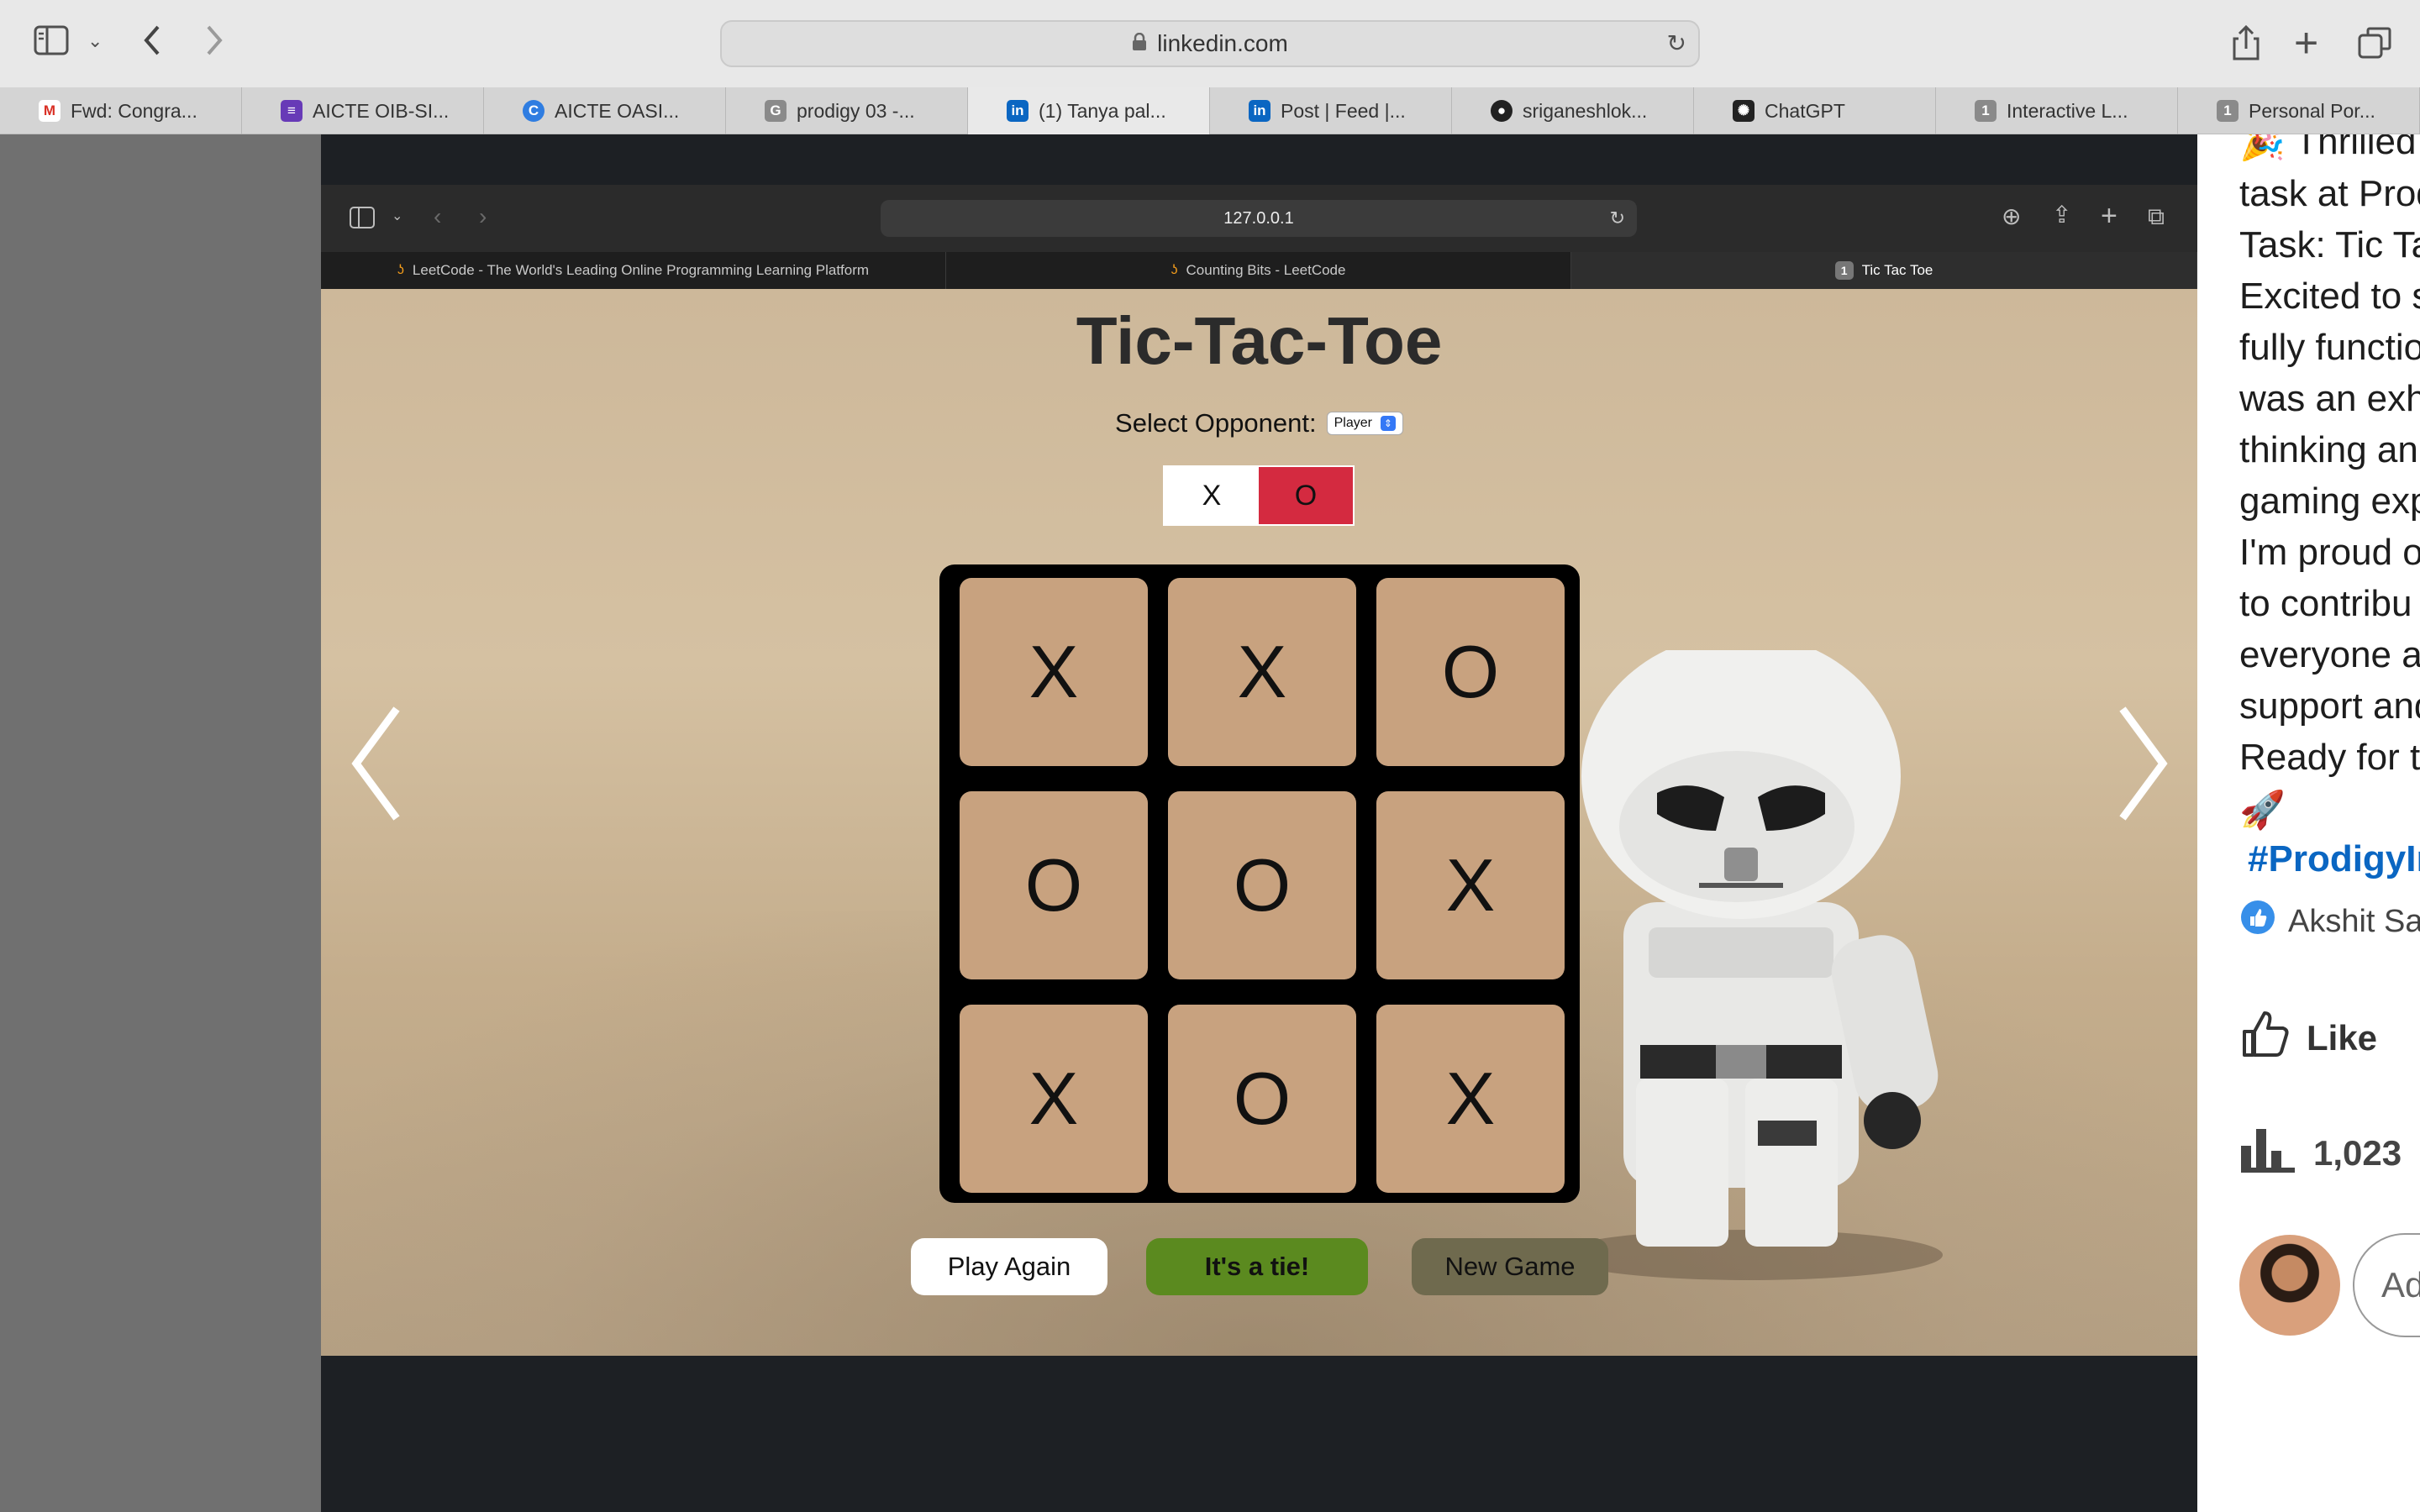  I want to click on tab-overview-icon, so click(2374, 46).